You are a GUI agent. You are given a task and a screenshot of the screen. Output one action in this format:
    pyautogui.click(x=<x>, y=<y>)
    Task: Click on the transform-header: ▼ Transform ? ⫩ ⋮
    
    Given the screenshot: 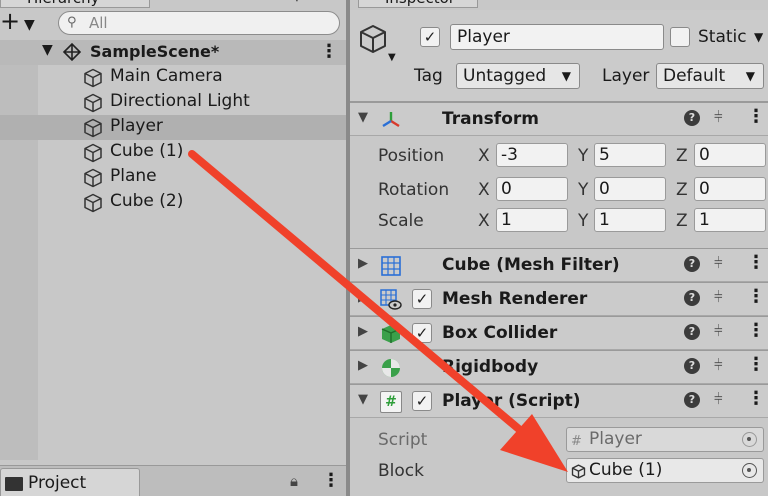 What is the action you would take?
    pyautogui.click(x=559, y=119)
    